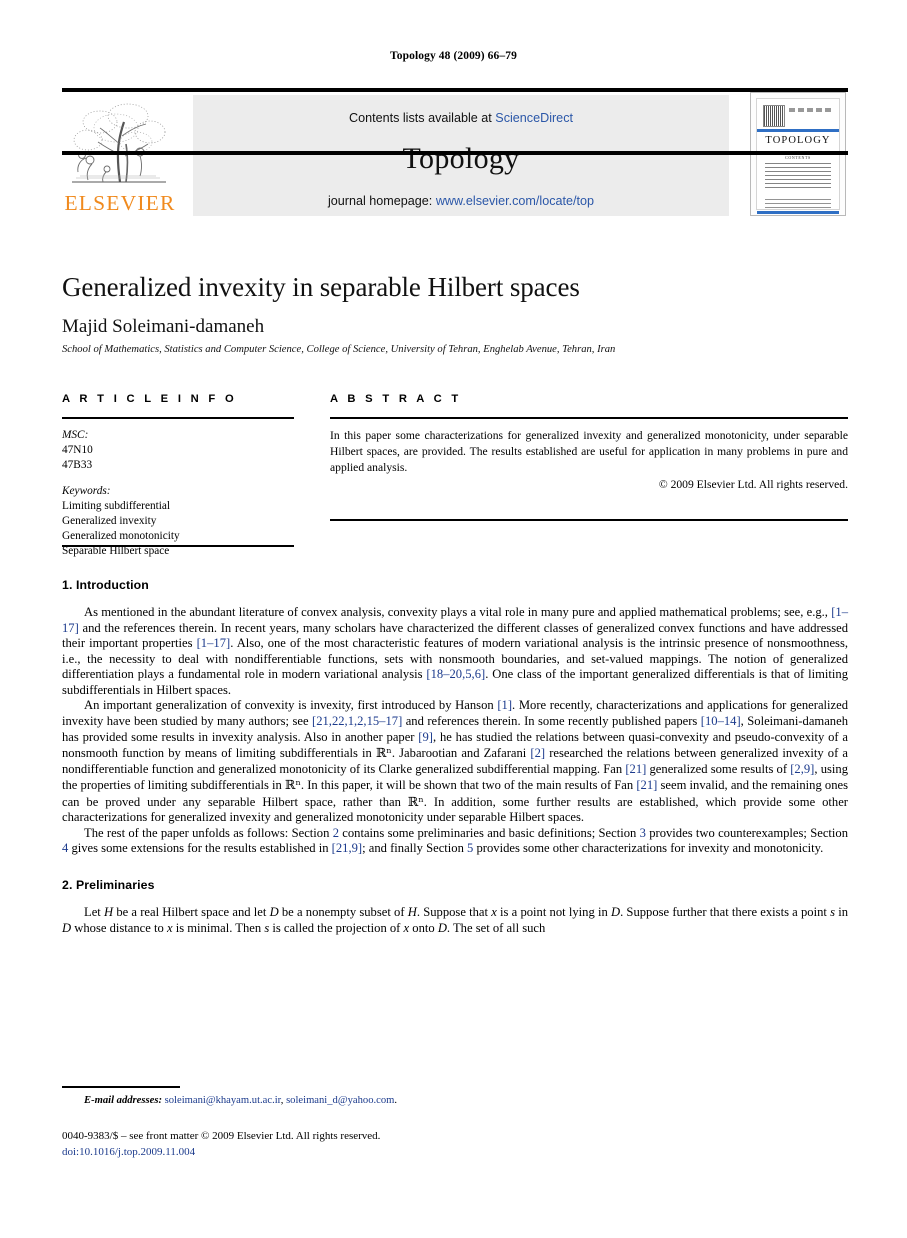 The height and width of the screenshot is (1238, 907). I want to click on email-label: E-mail addresses:, so click(123, 1100).